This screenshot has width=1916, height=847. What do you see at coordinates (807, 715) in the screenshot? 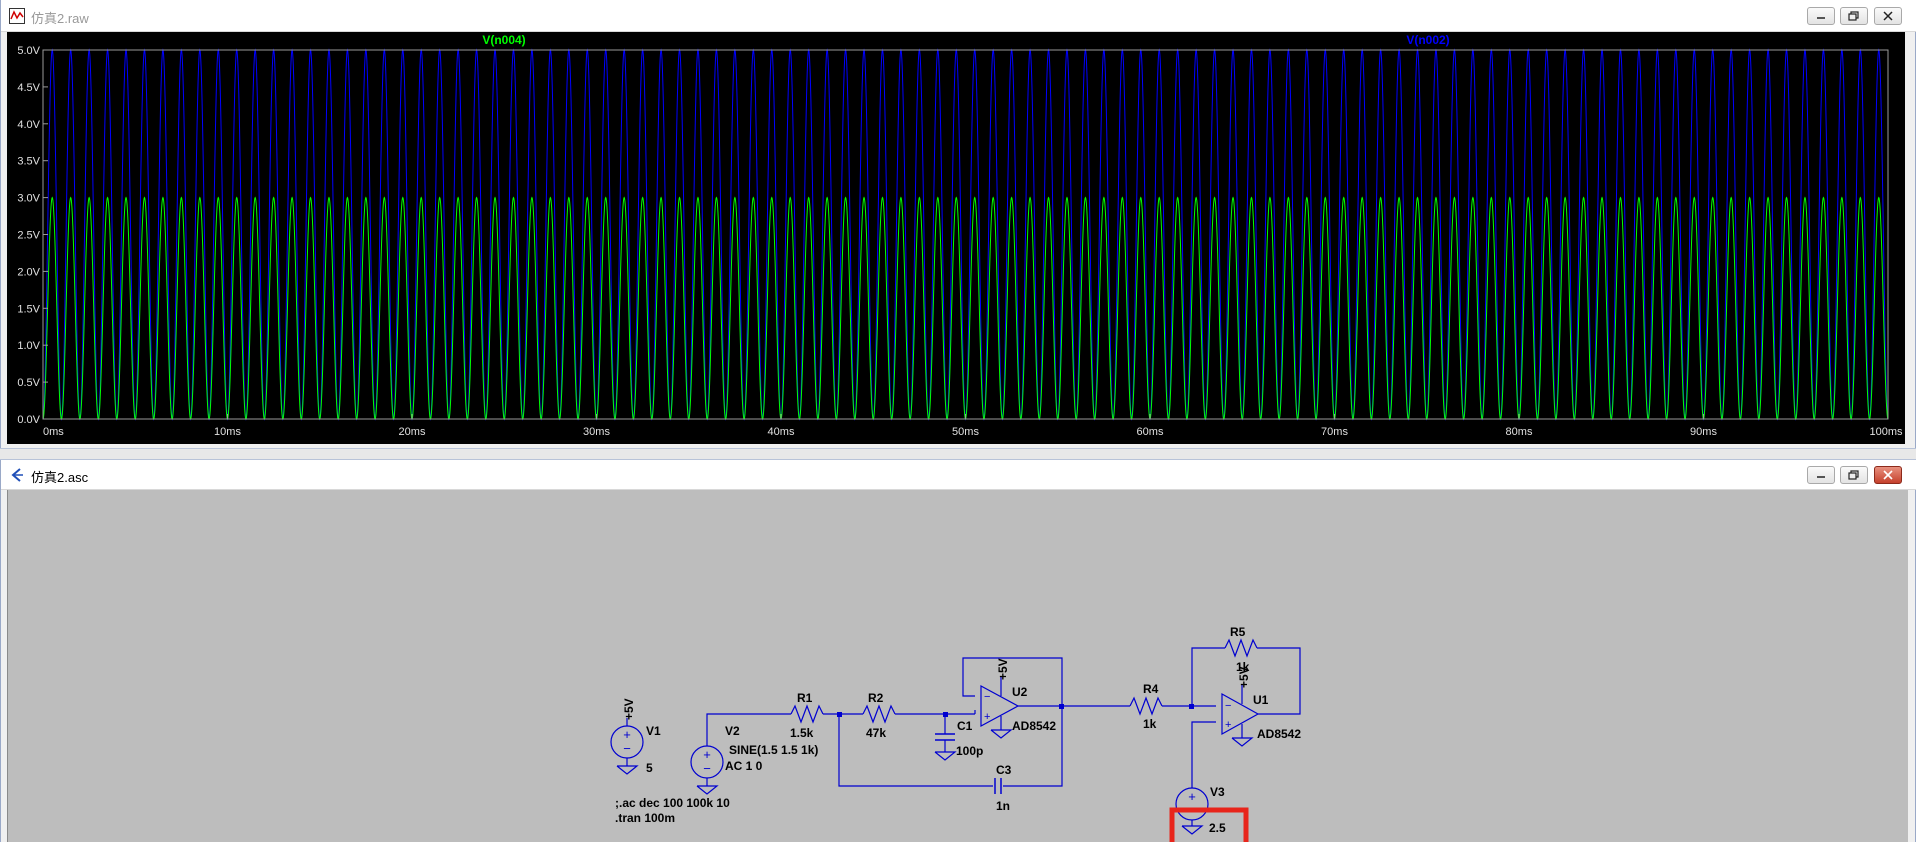
I see `resistor-r1: R1 1.5k` at bounding box center [807, 715].